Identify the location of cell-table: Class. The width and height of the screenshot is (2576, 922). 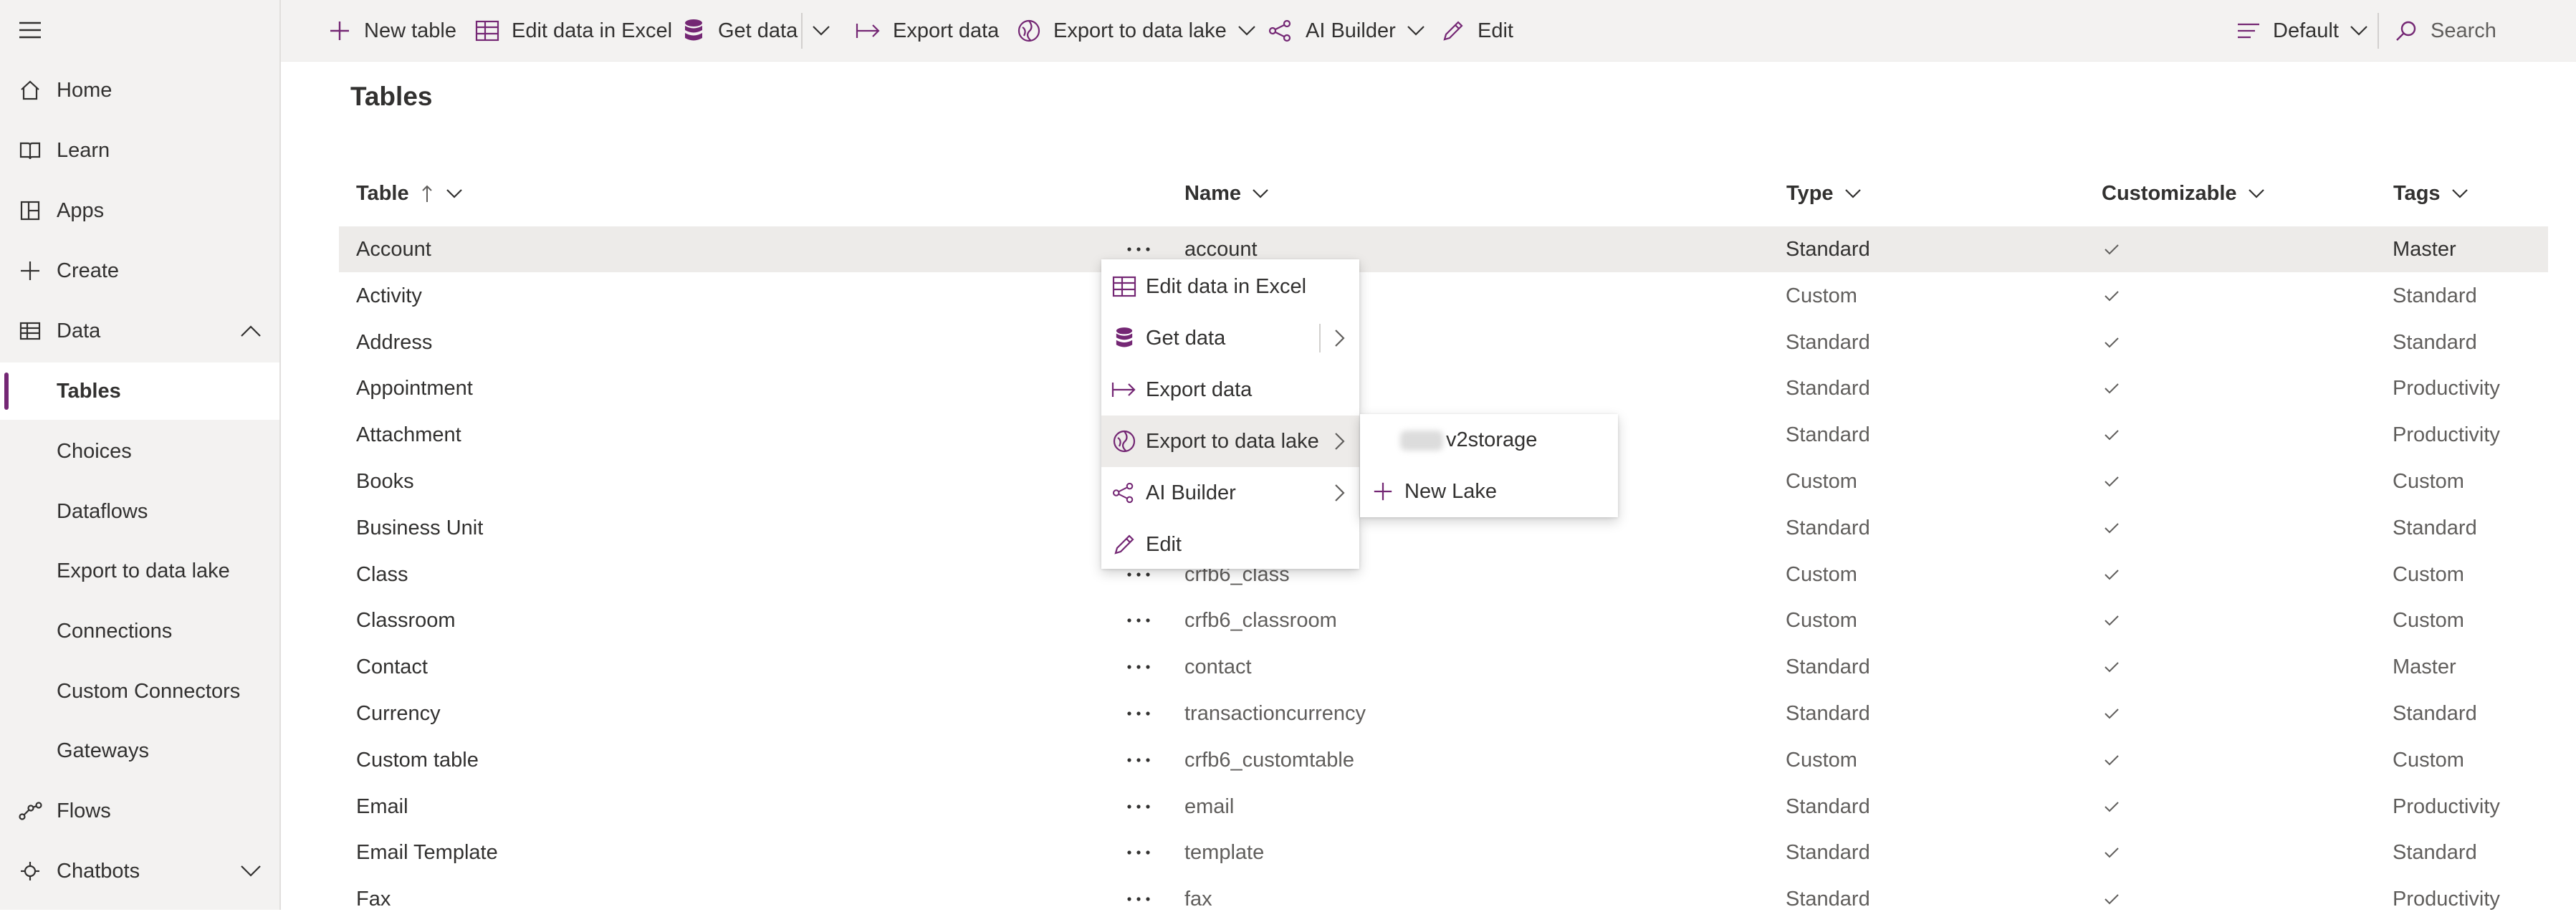
(382, 575).